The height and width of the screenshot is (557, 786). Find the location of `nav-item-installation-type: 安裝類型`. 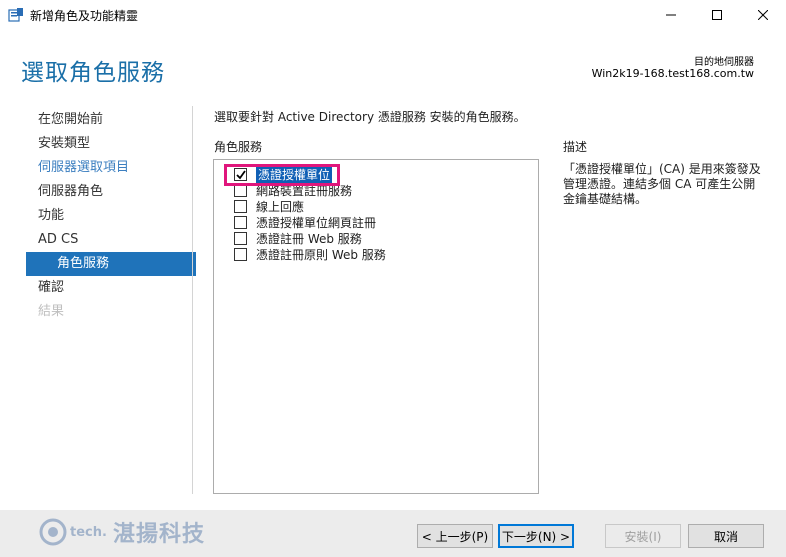

nav-item-installation-type: 安裝類型 is located at coordinates (111, 144).